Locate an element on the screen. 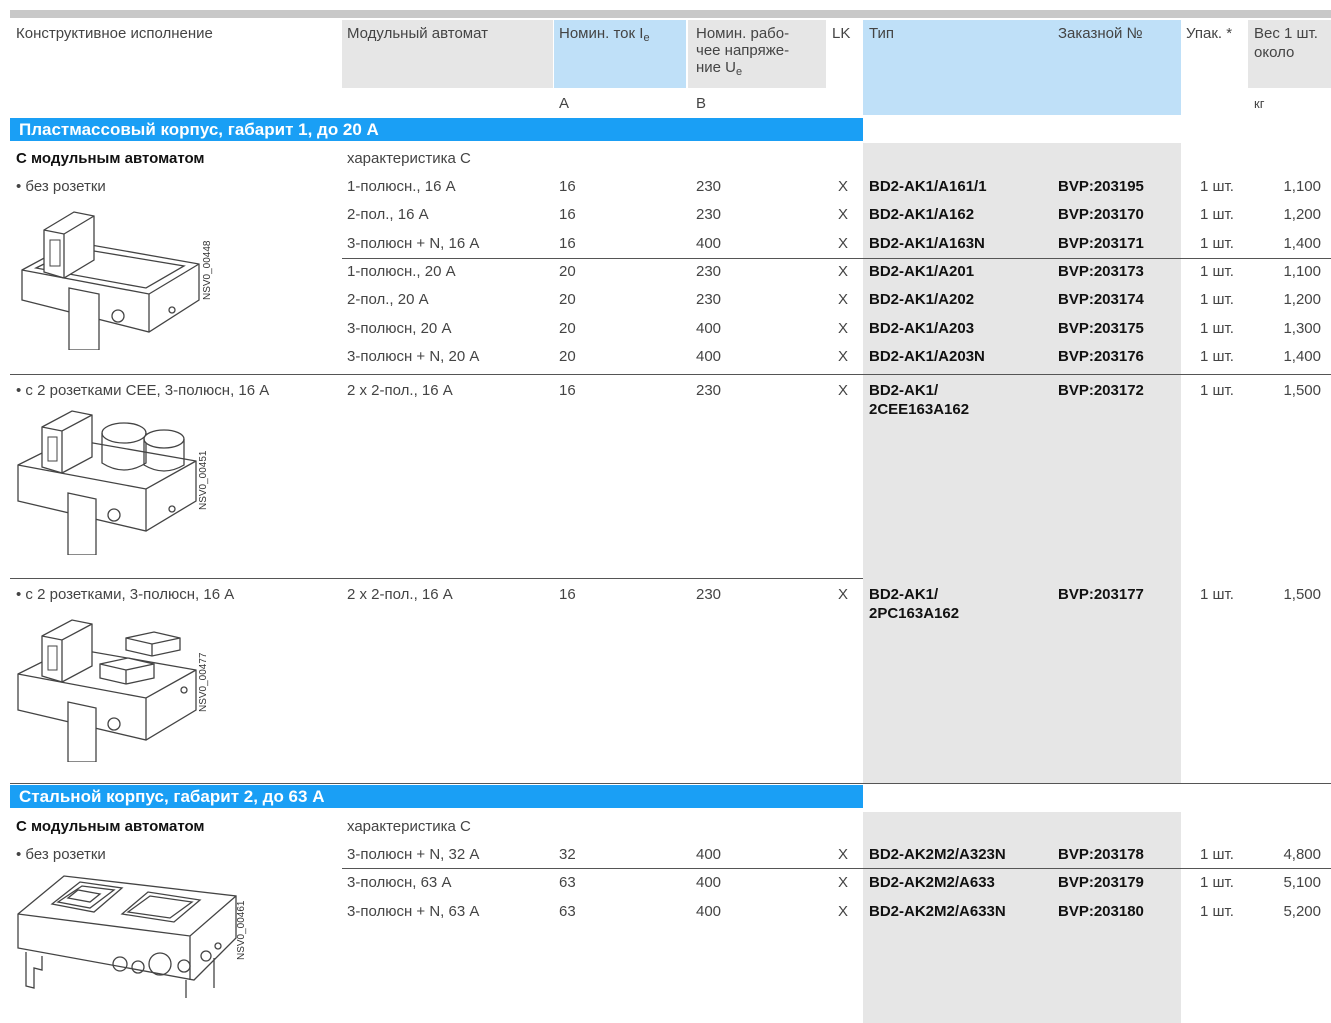 The width and height of the screenshot is (1331, 1023). with-mcb-label-2: С модульным автоматом is located at coordinates (110, 826).